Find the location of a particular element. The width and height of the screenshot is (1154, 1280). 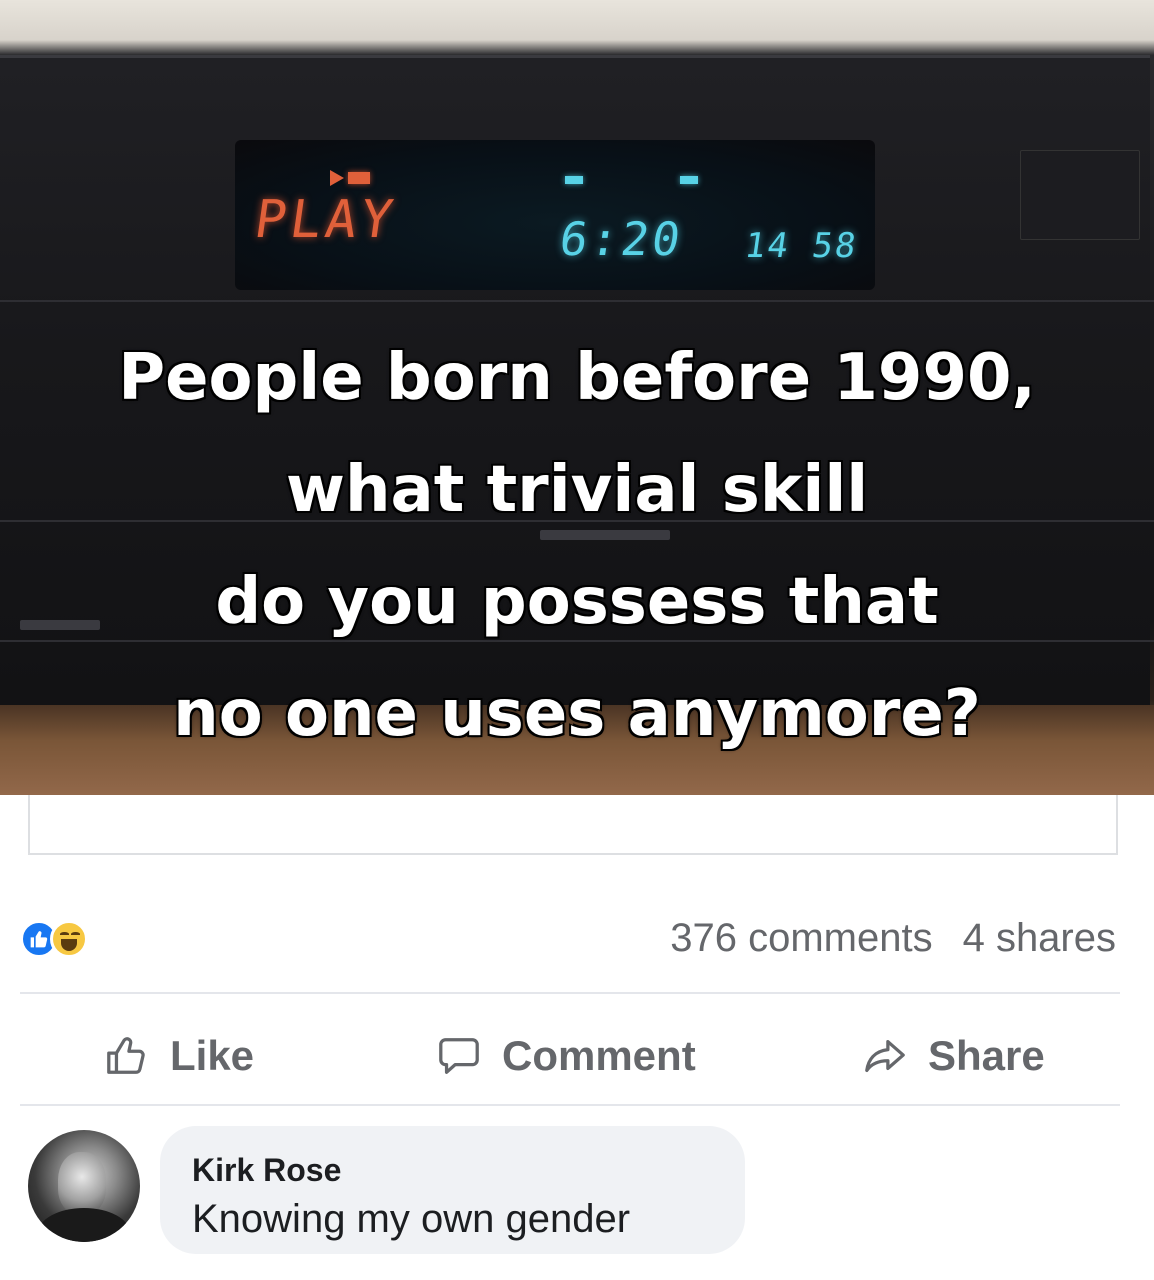

haha-reaction-icon is located at coordinates (69, 939).